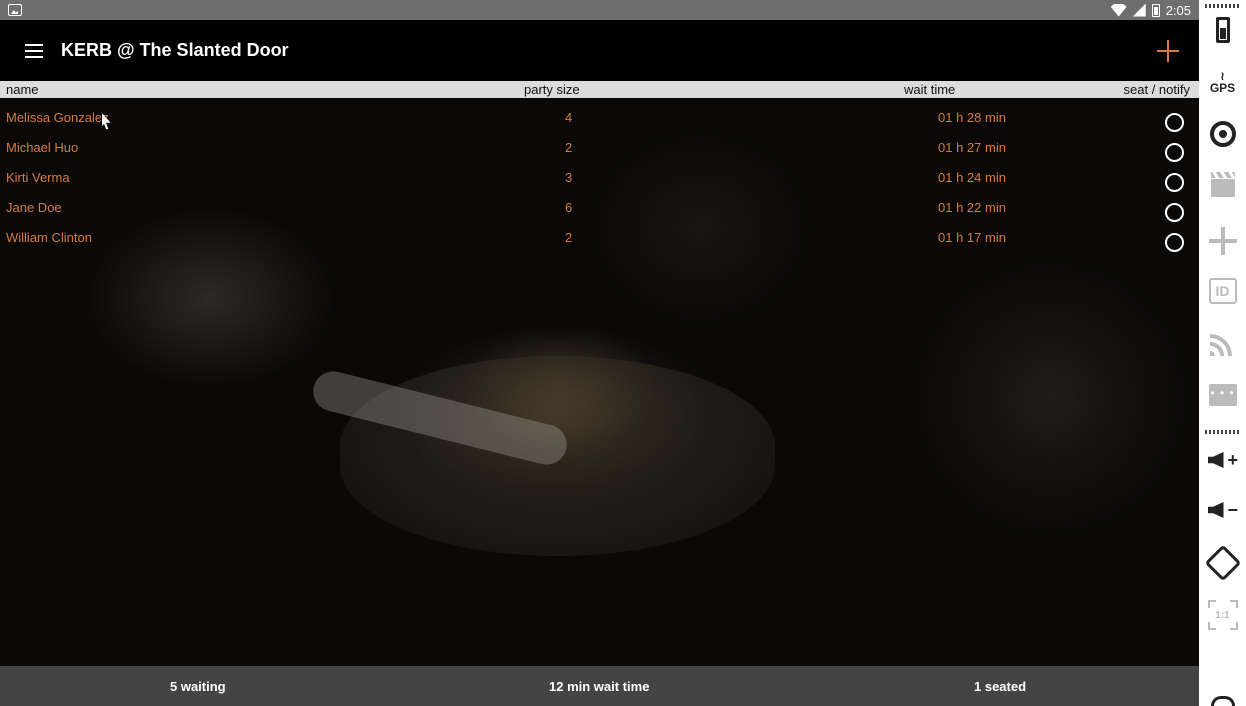 The height and width of the screenshot is (706, 1246). I want to click on wait-time: 01 h 22 min, so click(972, 207).